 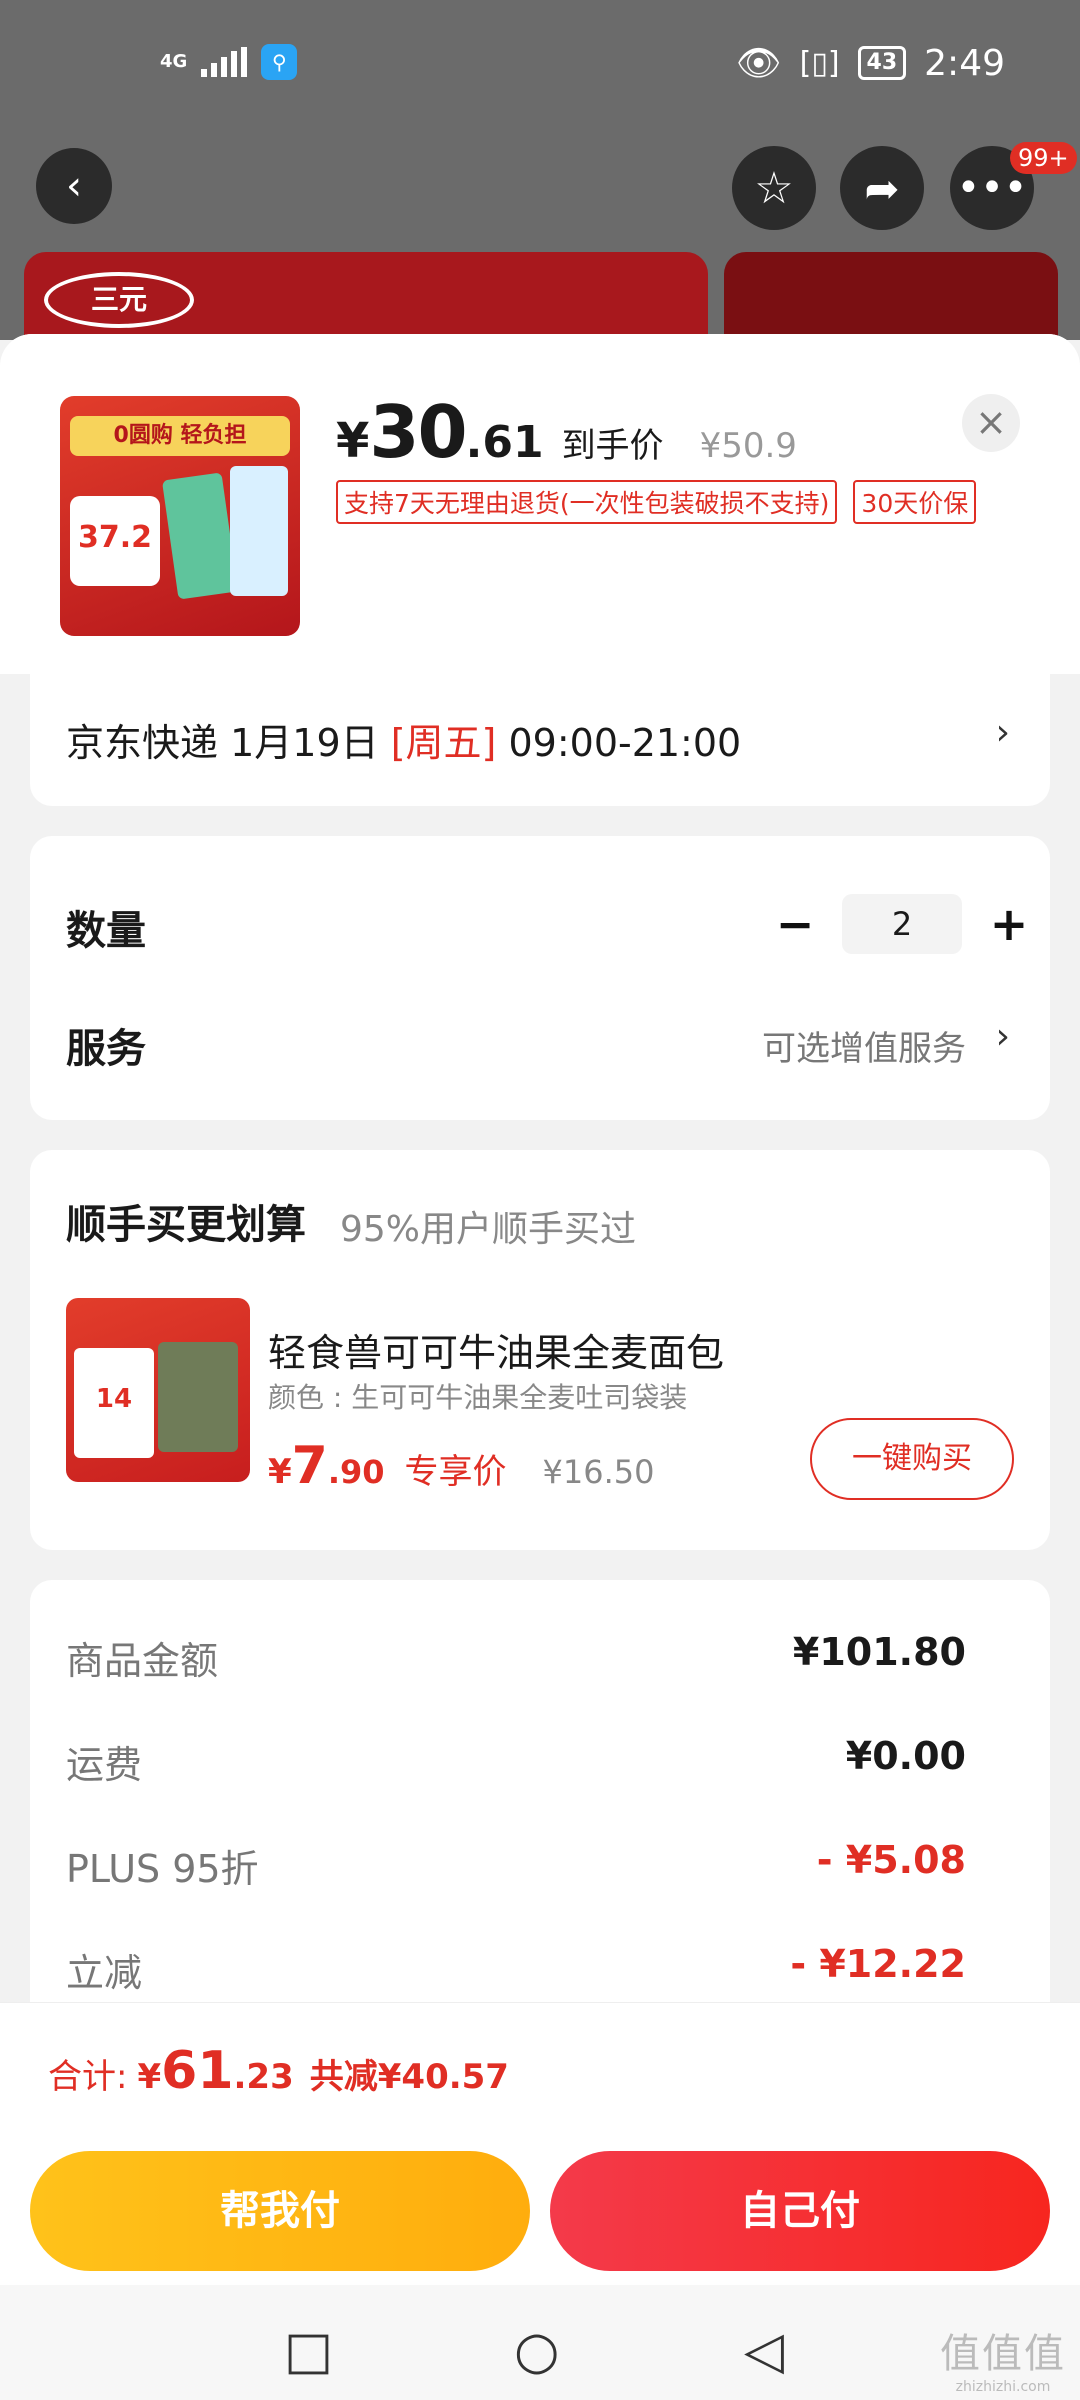 I want to click on increment-button: +, so click(x=1009, y=924).